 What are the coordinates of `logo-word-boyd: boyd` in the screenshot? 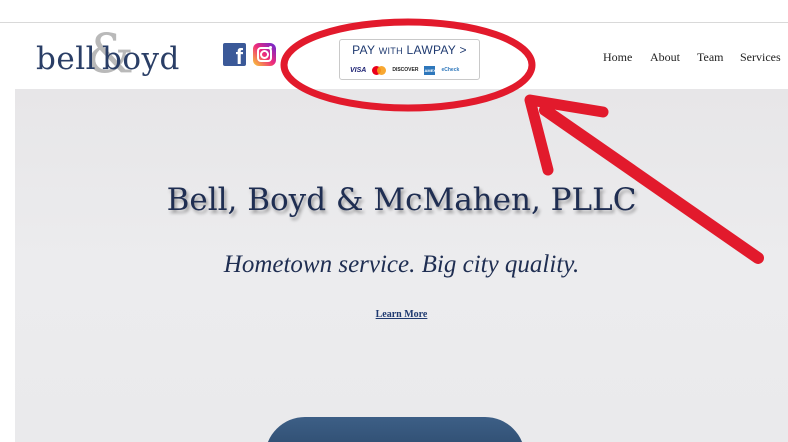 It's located at (141, 59).